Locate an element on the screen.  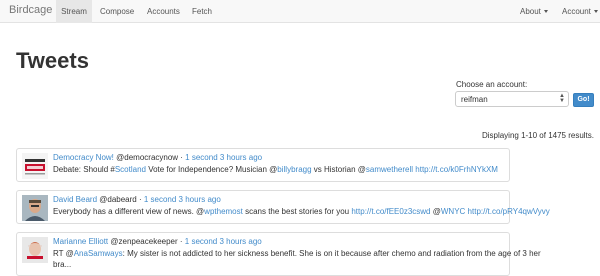
nav-about-dropdown: About is located at coordinates (534, 11).